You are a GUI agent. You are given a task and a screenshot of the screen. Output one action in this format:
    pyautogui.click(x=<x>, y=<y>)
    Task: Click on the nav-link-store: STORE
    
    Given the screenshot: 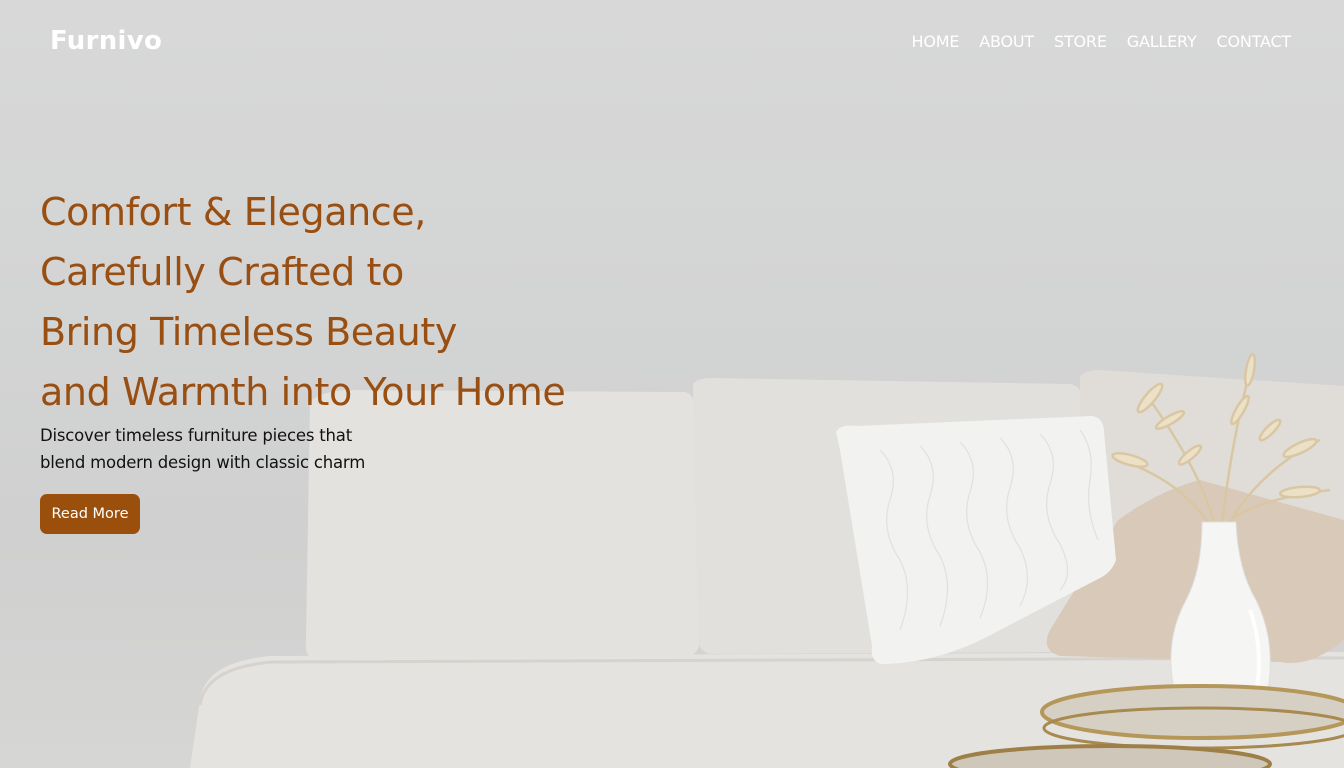 What is the action you would take?
    pyautogui.click(x=1080, y=41)
    